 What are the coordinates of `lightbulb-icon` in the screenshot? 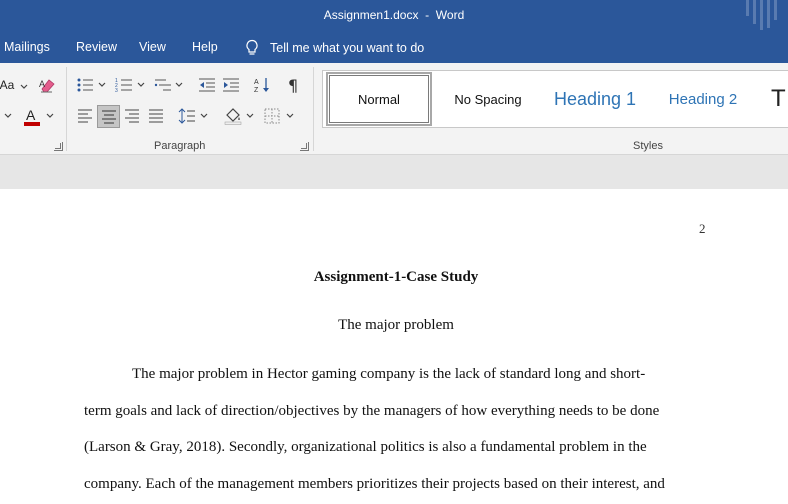 It's located at (252, 47).